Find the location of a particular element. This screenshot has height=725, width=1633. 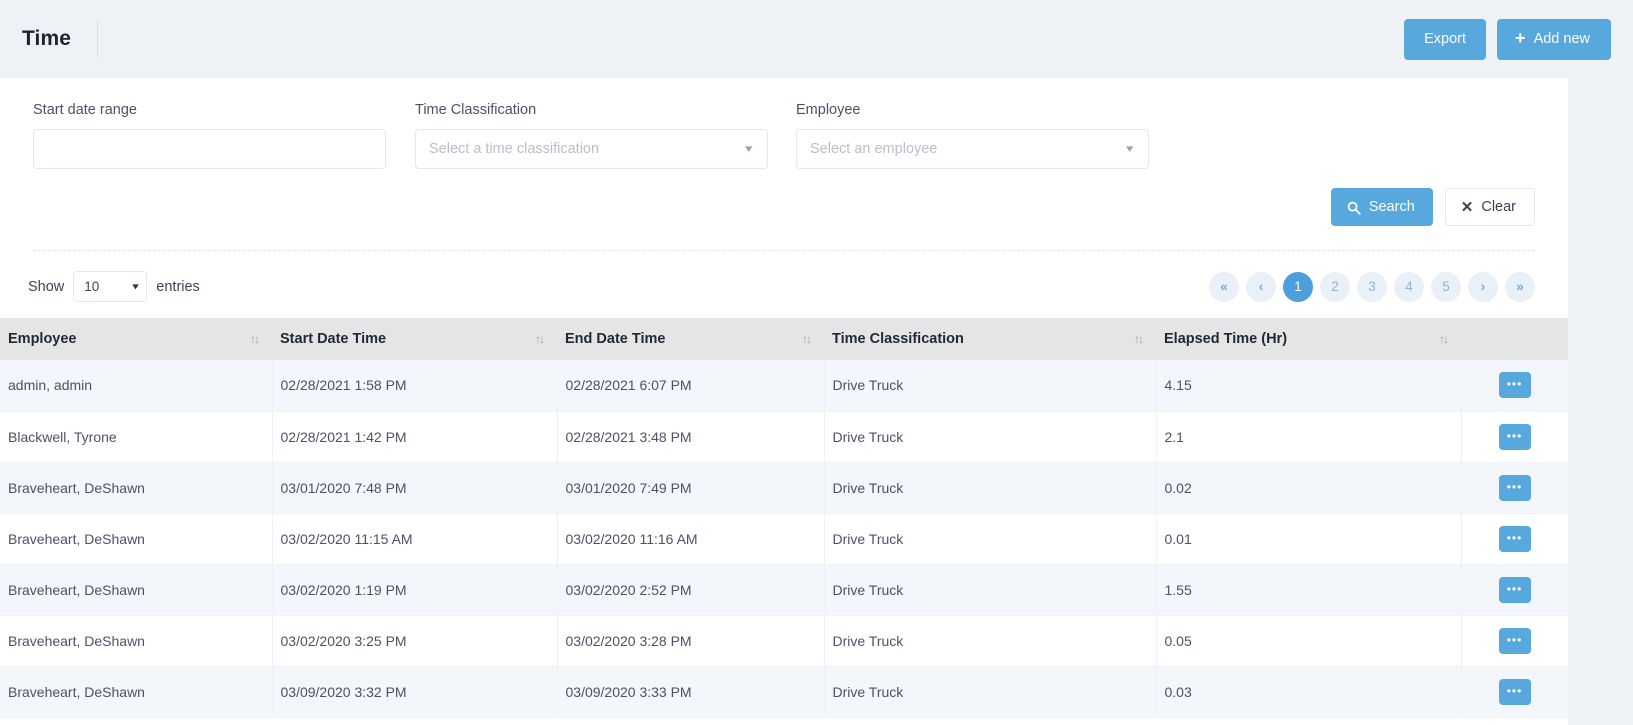

pagination-prev: ‹ is located at coordinates (1261, 286).